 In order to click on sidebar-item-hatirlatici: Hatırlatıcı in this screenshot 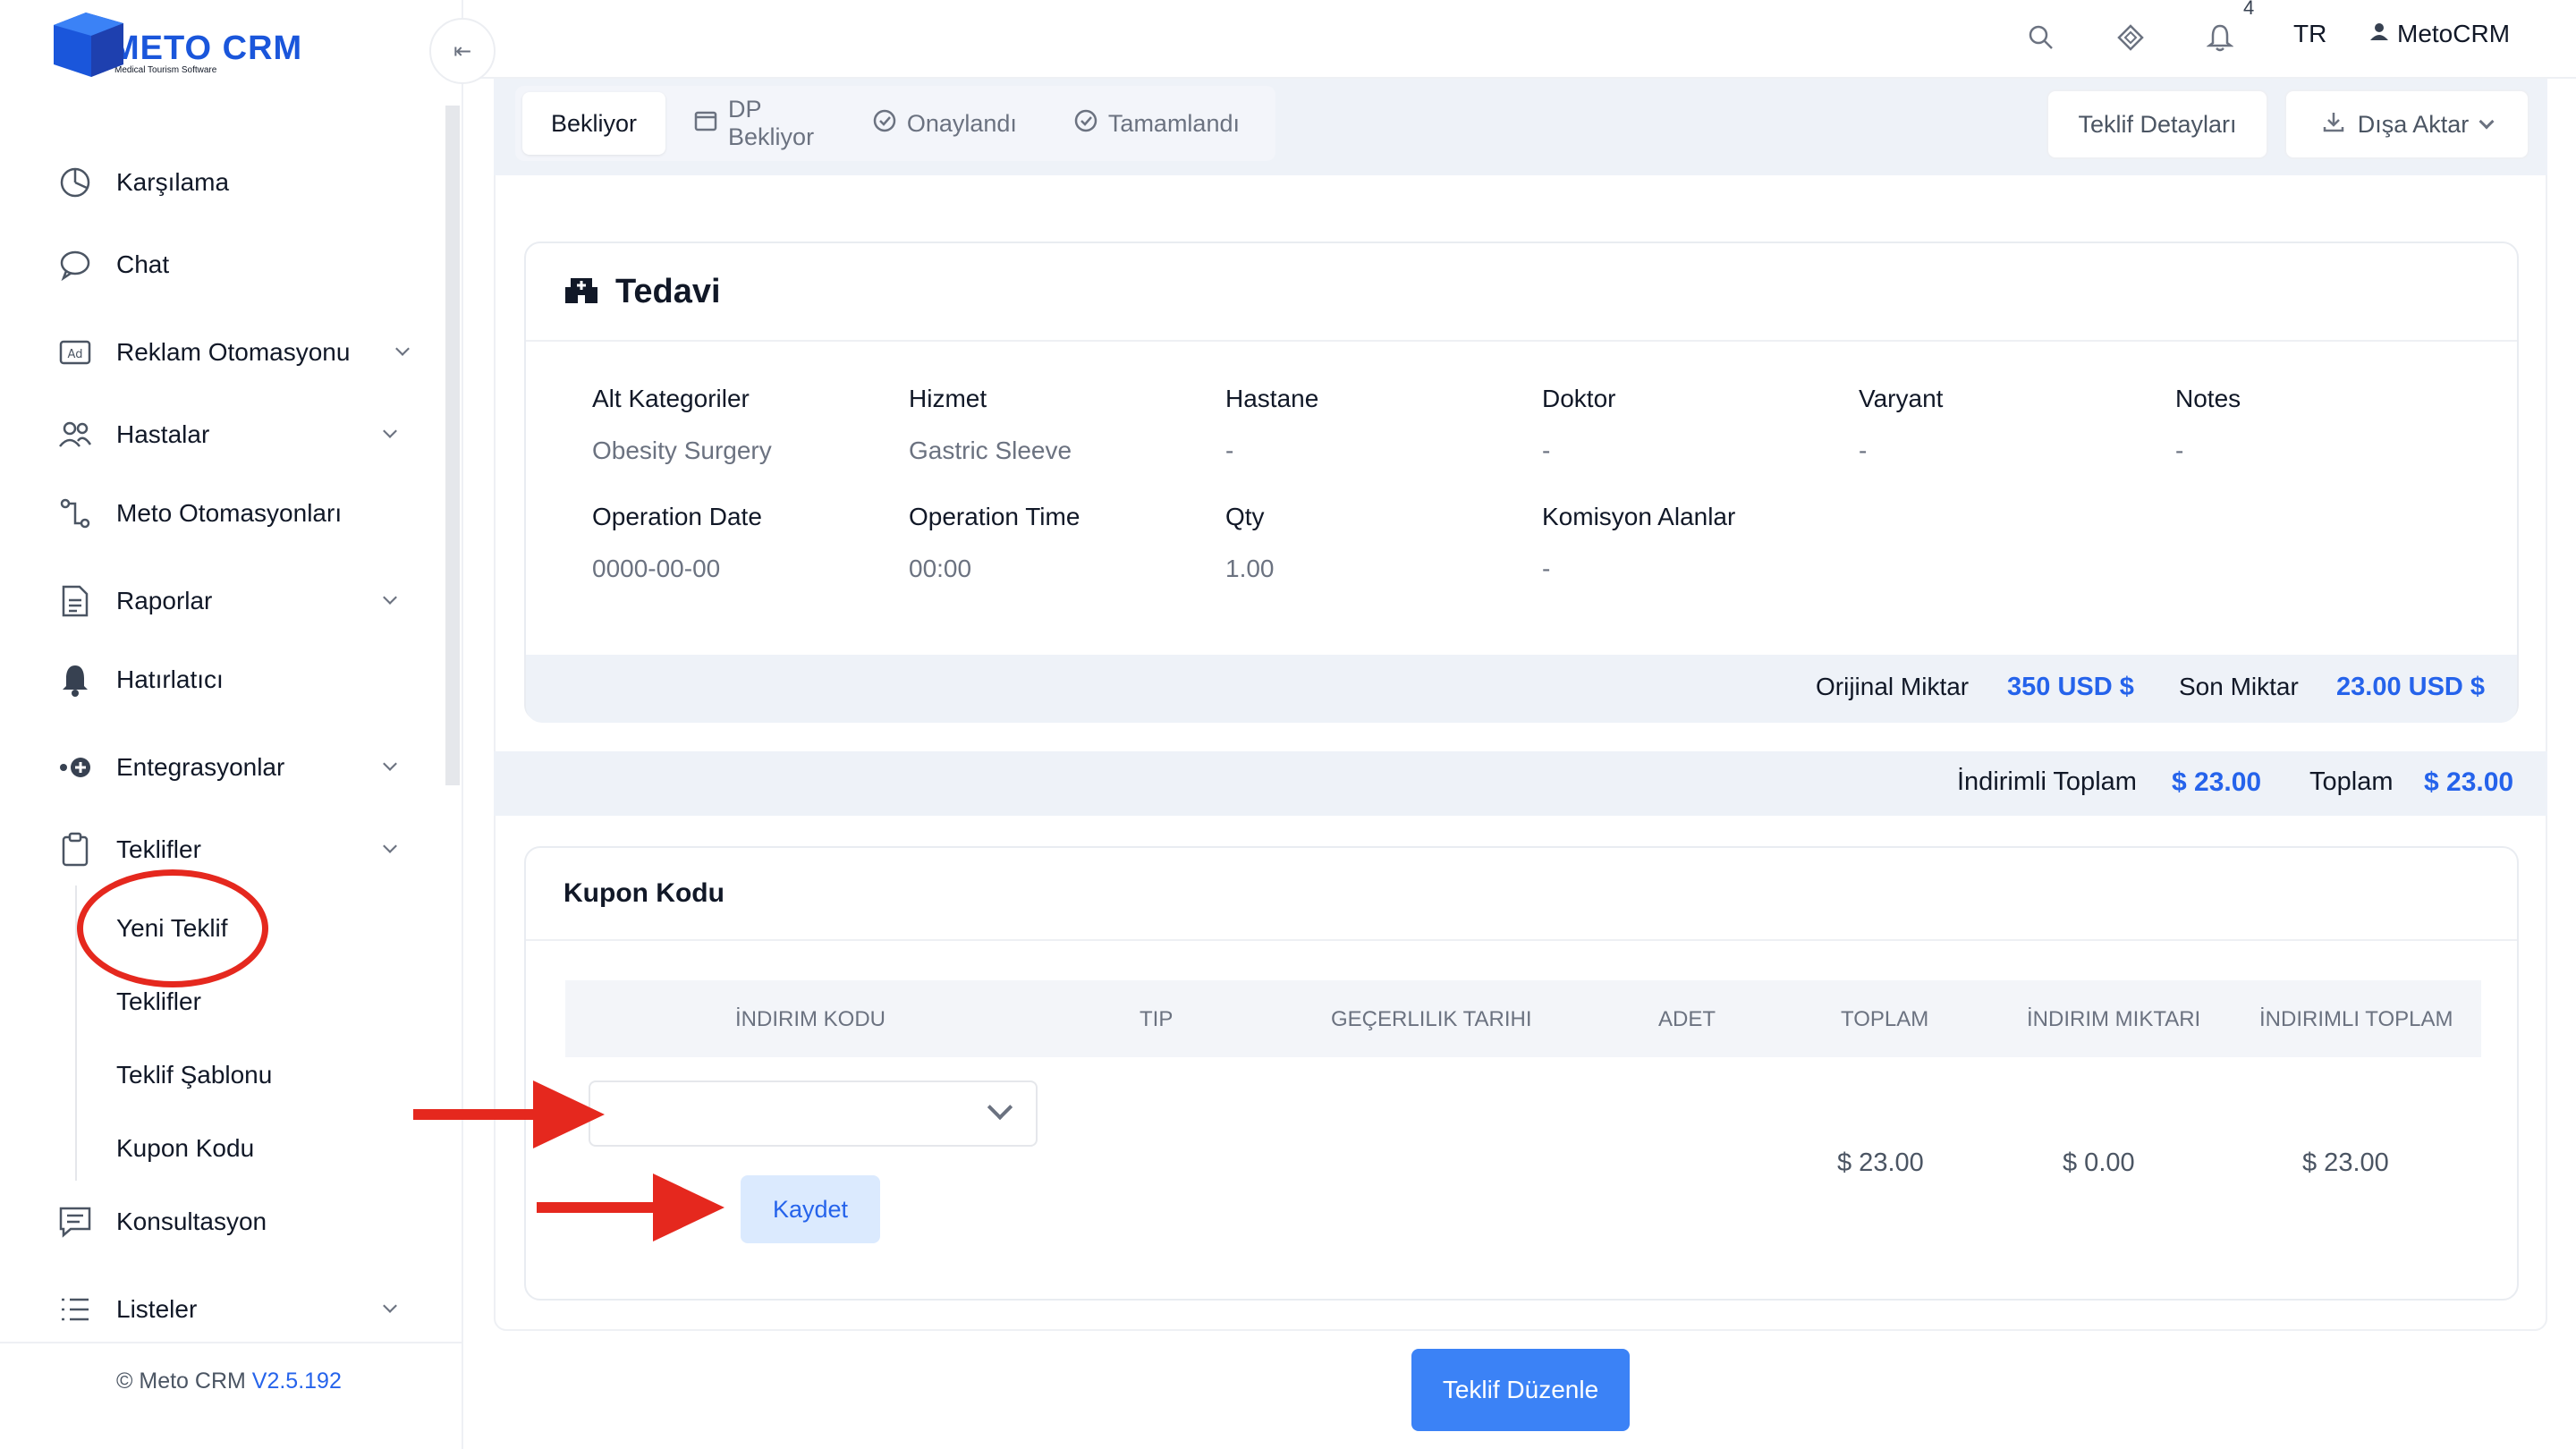, I will do `click(227, 680)`.